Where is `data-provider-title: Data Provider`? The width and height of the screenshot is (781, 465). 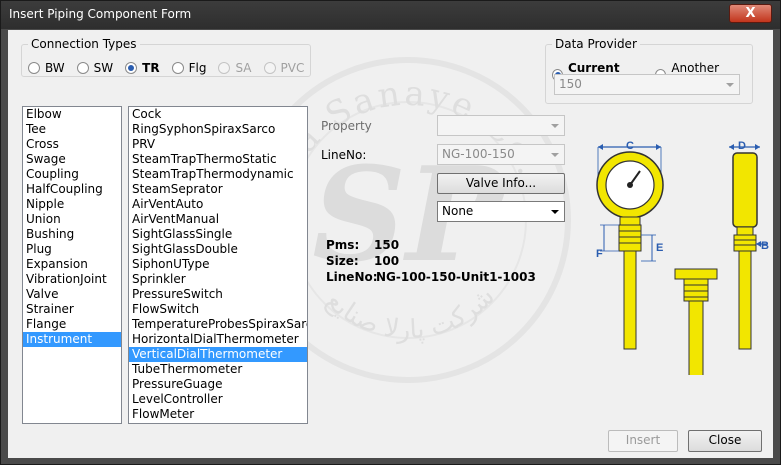 data-provider-title: Data Provider is located at coordinates (596, 44).